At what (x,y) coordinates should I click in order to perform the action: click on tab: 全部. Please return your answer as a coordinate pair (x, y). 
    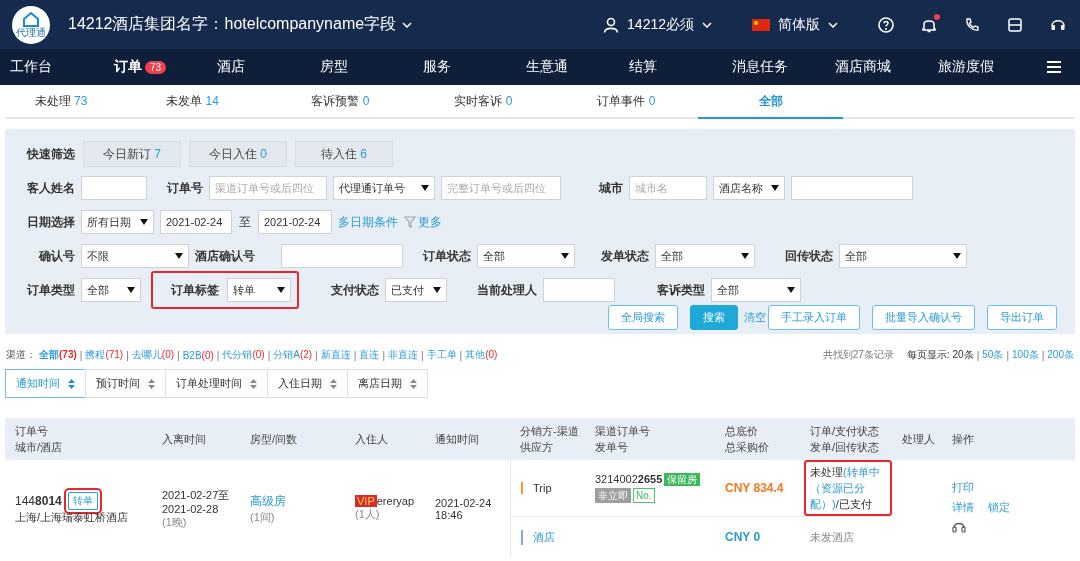
    Looking at the image, I should click on (770, 102).